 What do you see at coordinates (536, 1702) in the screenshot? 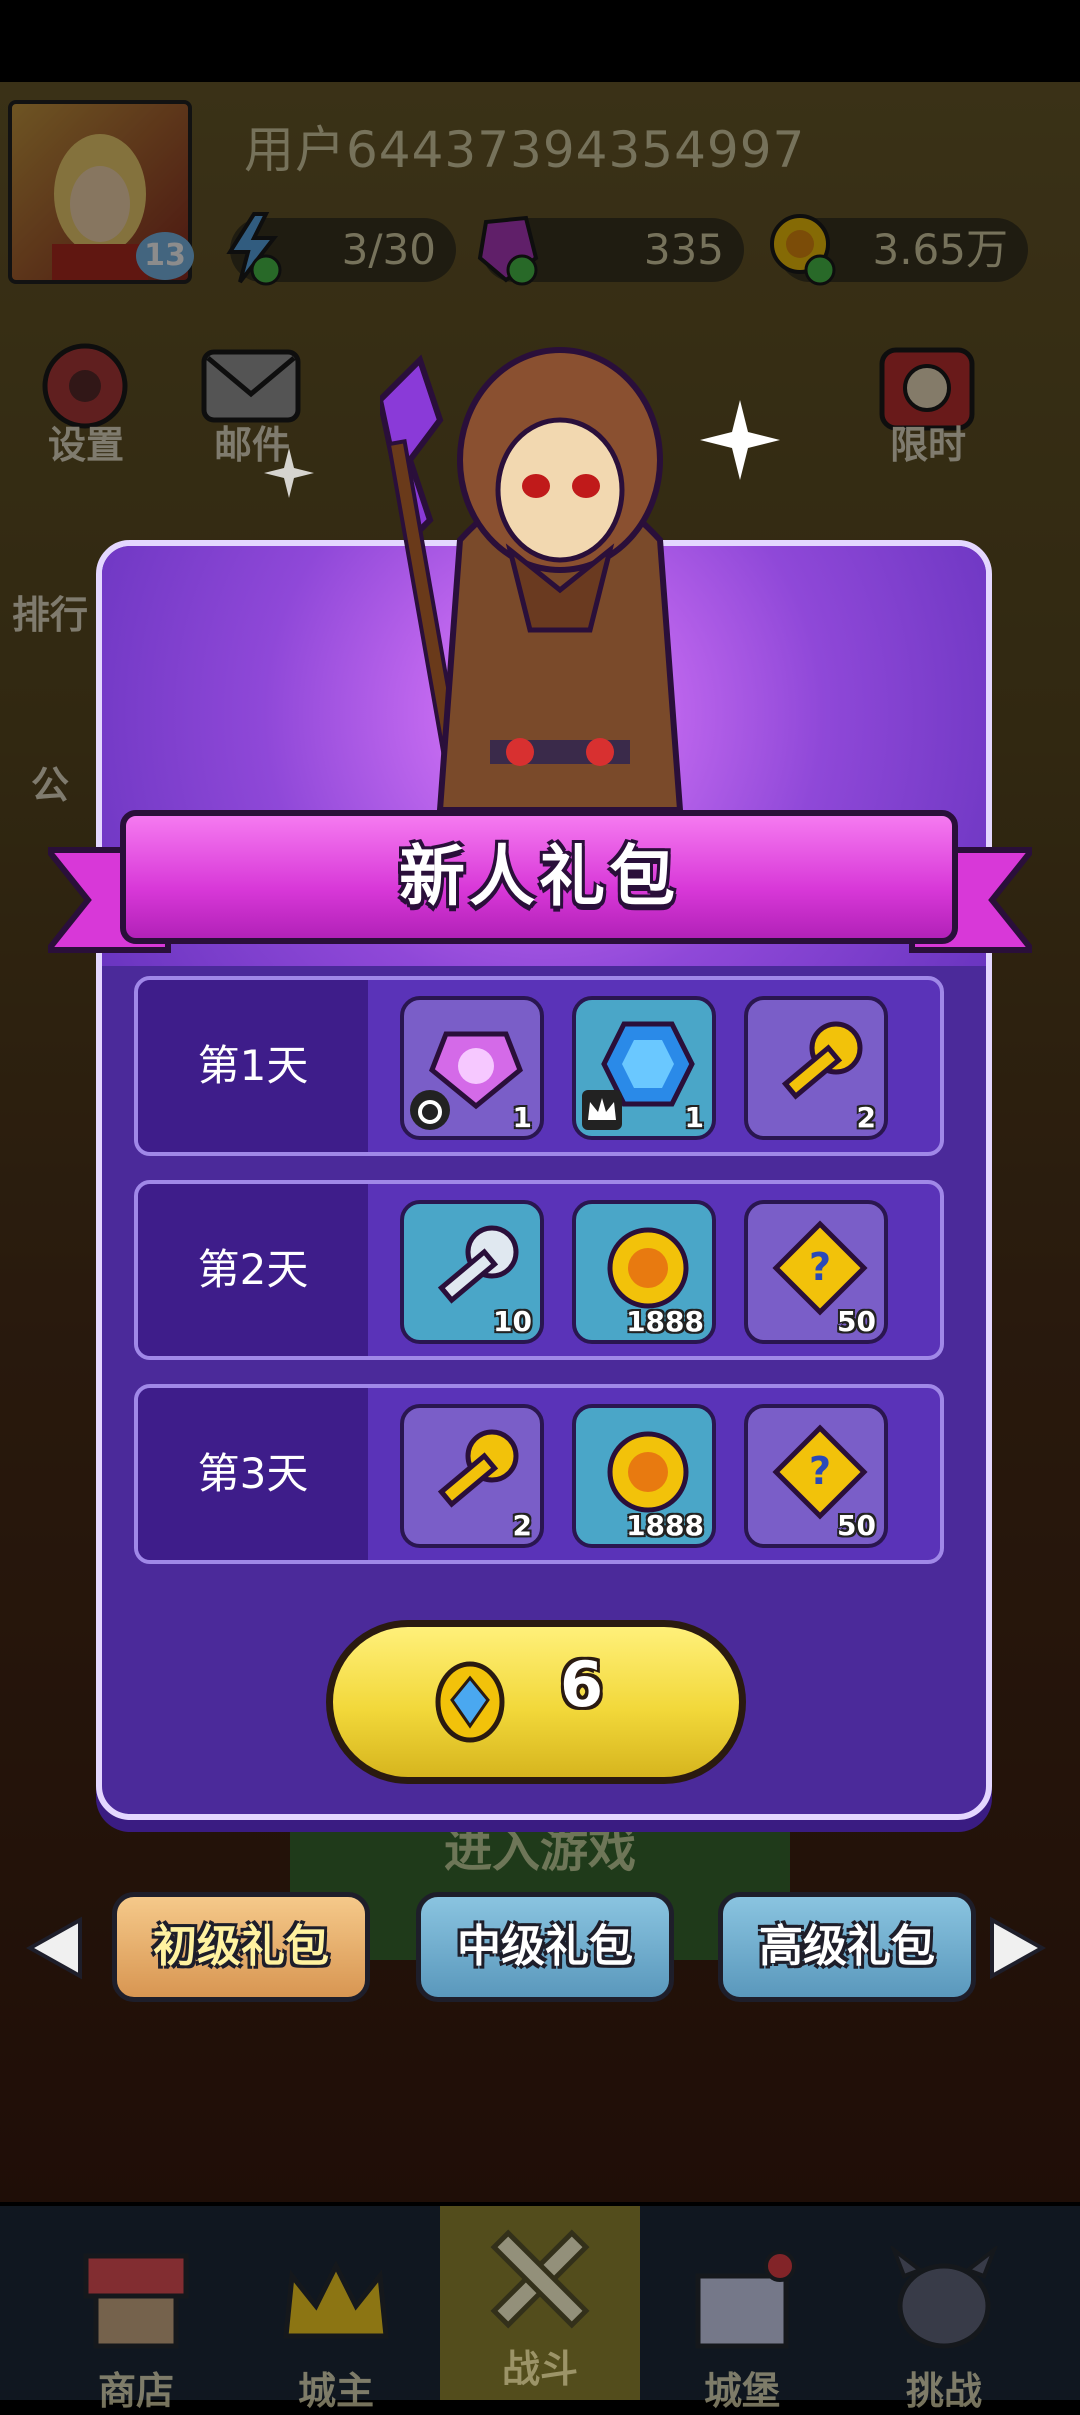
I see `buy-button` at bounding box center [536, 1702].